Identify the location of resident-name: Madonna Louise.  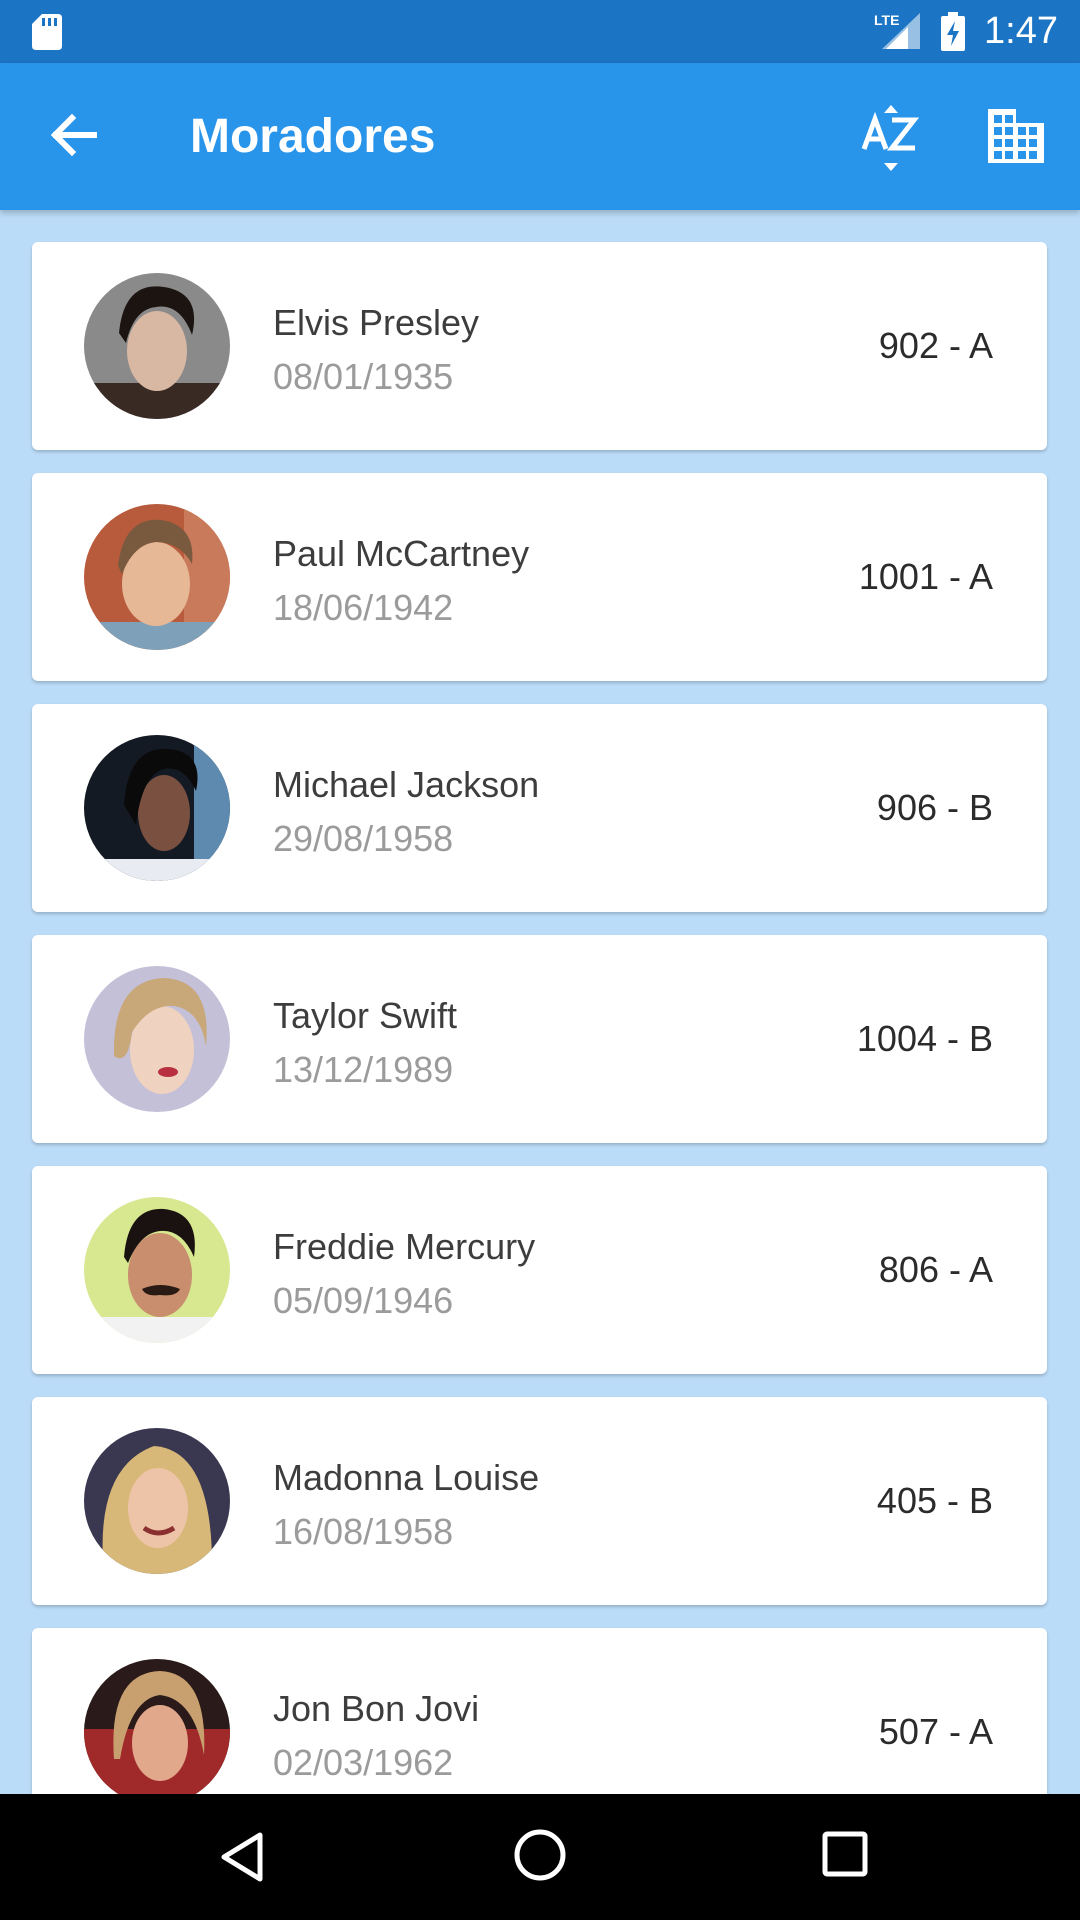
(406, 1477).